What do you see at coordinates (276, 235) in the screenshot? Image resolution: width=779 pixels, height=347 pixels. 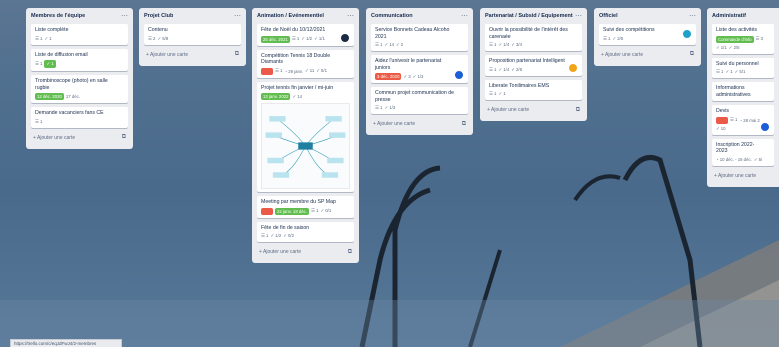 I see `checklist-badge: ✓ 1/2` at bounding box center [276, 235].